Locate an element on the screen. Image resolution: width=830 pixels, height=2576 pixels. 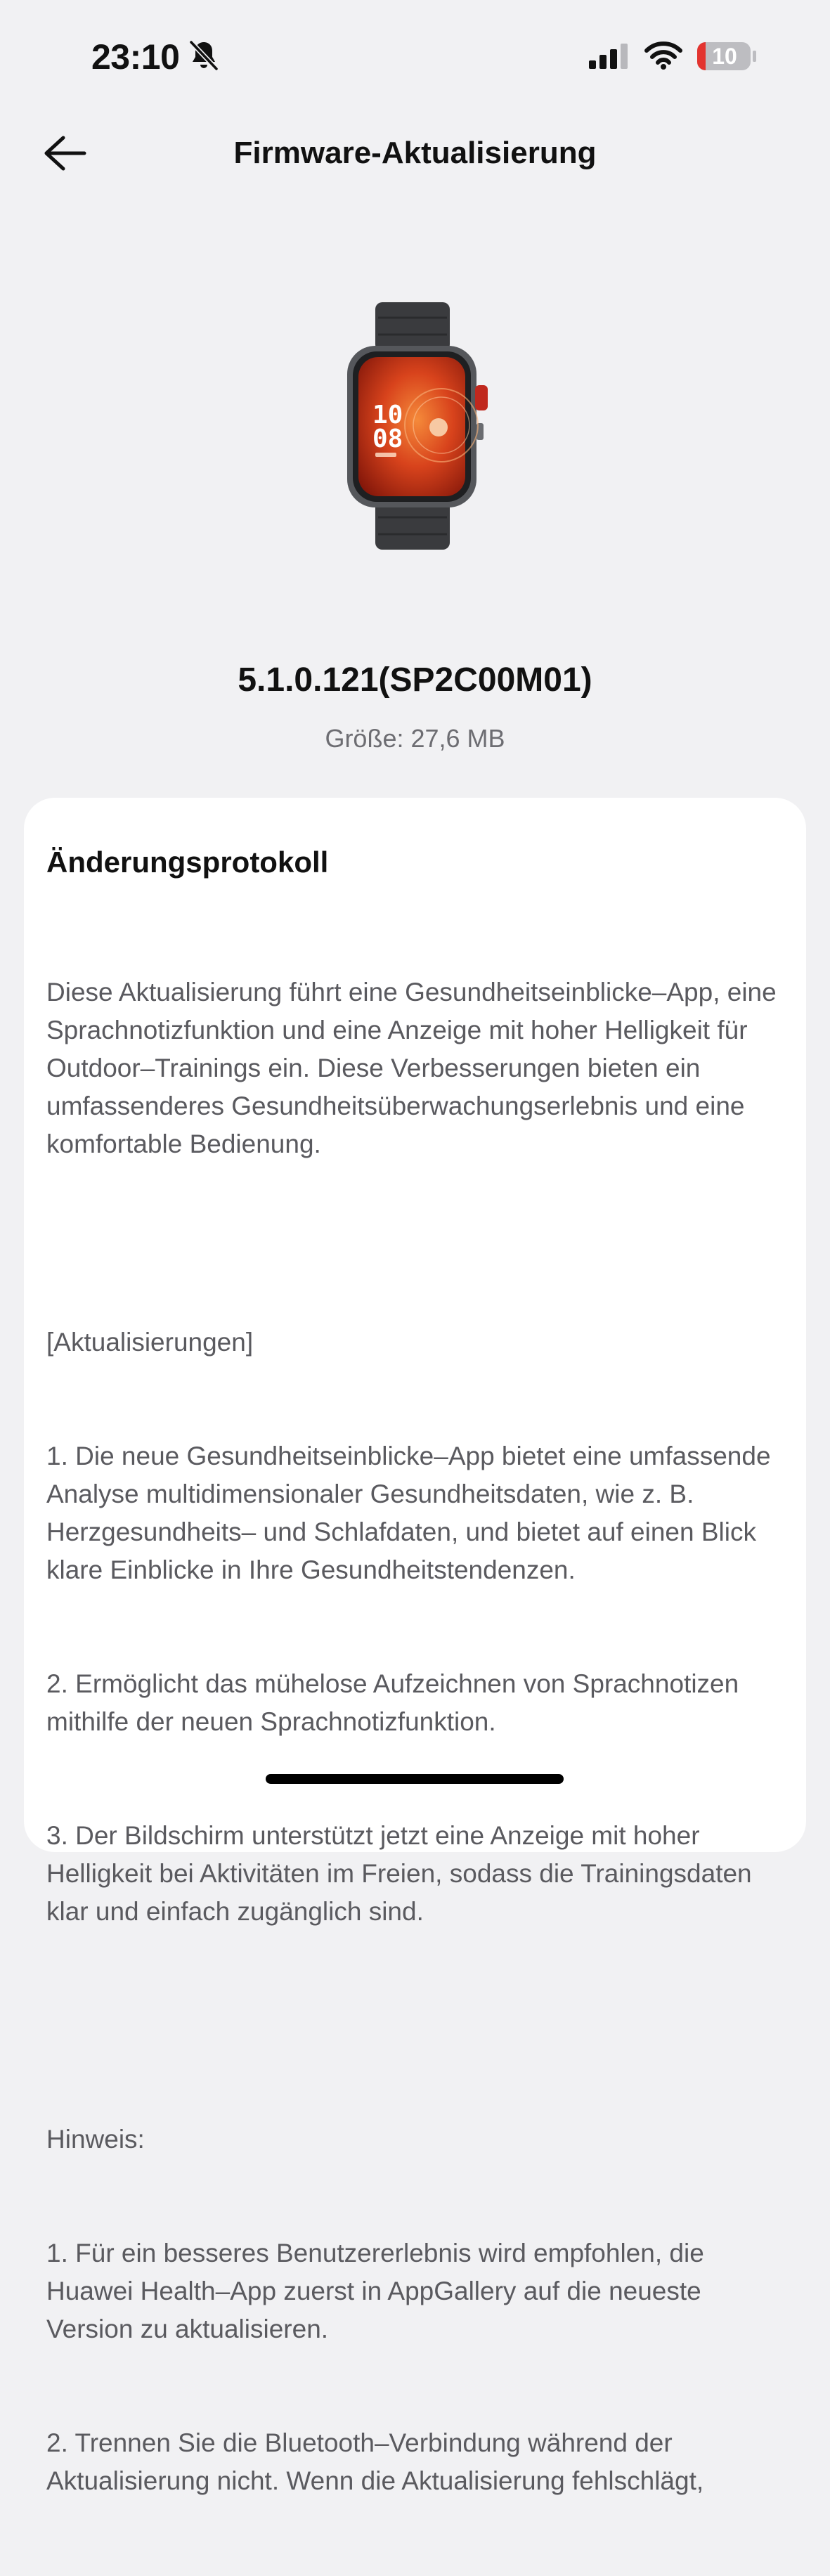
status-time: 23:10 is located at coordinates (135, 57).